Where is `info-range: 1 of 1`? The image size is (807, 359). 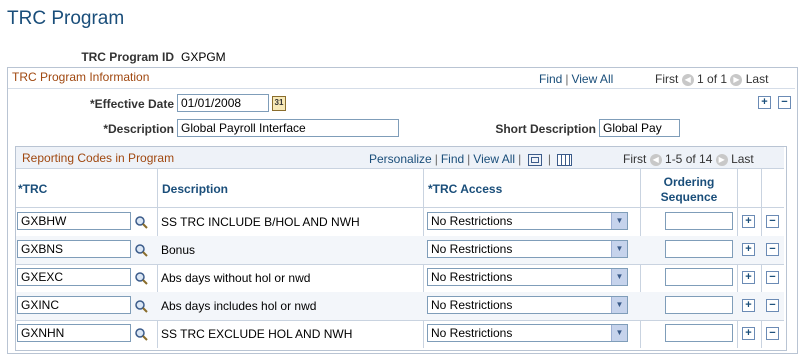 info-range: 1 of 1 is located at coordinates (712, 79).